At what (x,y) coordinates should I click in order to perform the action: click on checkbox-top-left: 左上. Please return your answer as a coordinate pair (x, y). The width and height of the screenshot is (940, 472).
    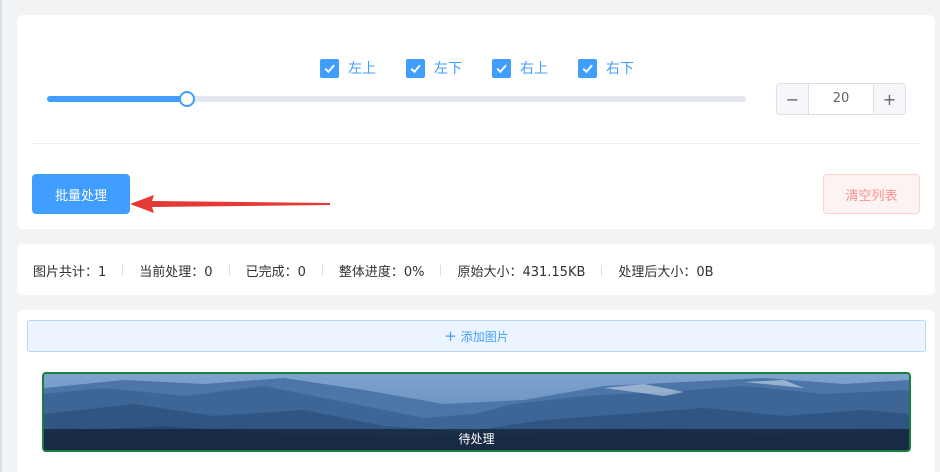
    Looking at the image, I should click on (348, 68).